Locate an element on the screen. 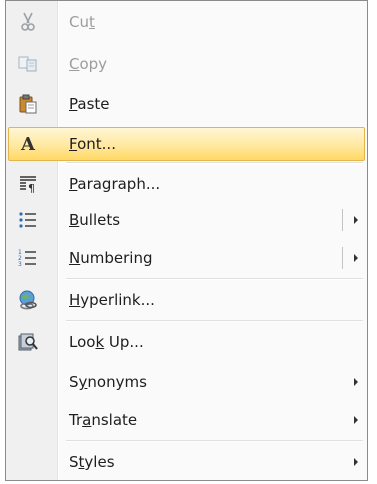  menu-item-label: Cut is located at coordinates (82, 22).